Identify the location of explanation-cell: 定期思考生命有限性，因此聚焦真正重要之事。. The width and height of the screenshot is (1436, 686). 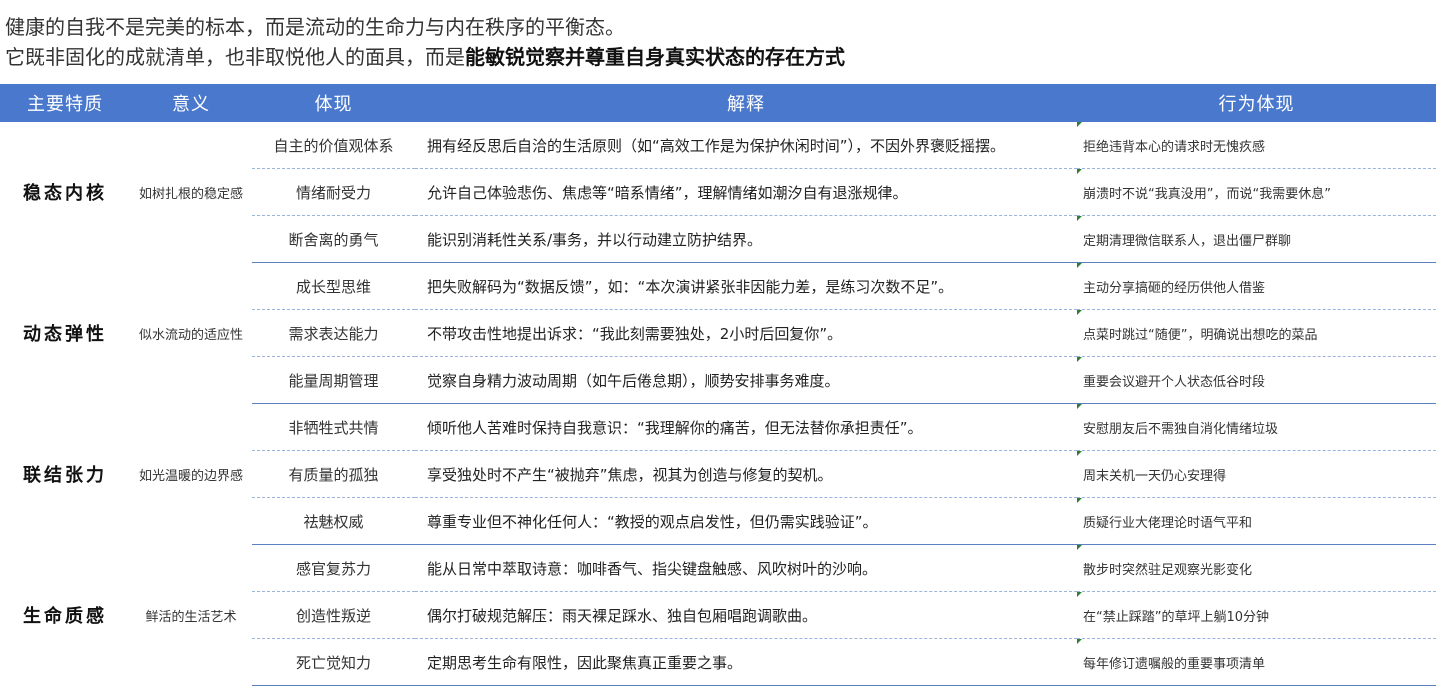
(746, 662).